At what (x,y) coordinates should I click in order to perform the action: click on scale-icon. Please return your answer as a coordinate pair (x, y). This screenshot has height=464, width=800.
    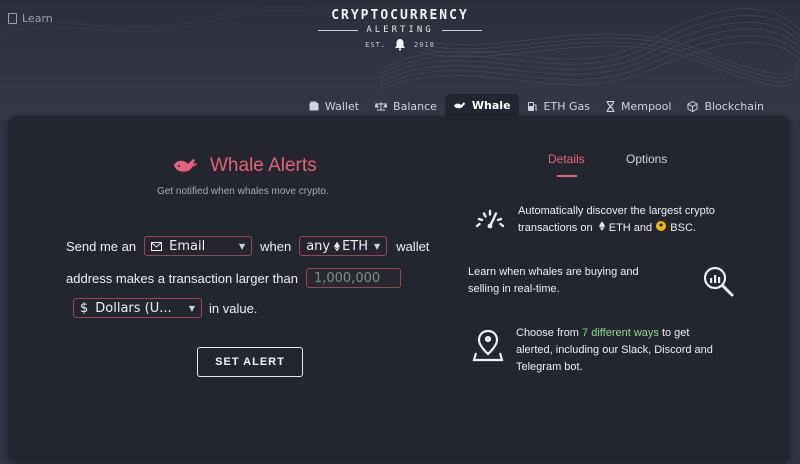
    Looking at the image, I should click on (381, 106).